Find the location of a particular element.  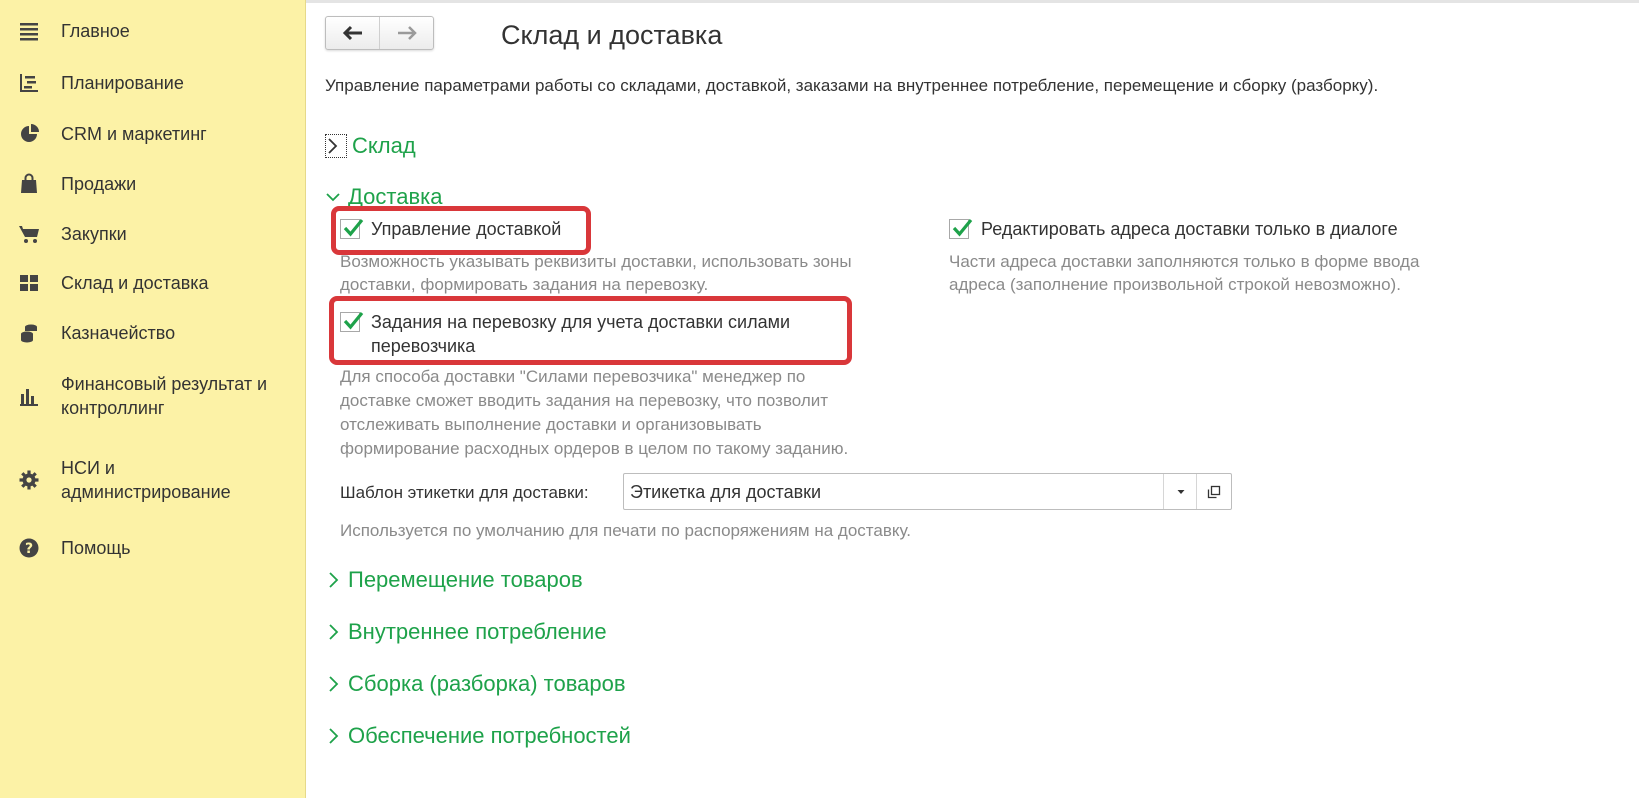

open-window-icon is located at coordinates (1214, 491).